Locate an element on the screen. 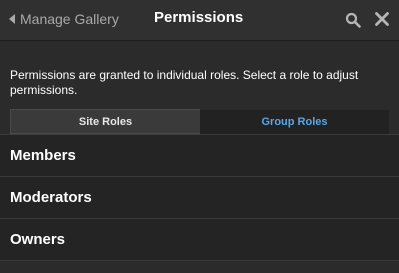 This screenshot has height=273, width=399. page-title: Permissions is located at coordinates (199, 17).